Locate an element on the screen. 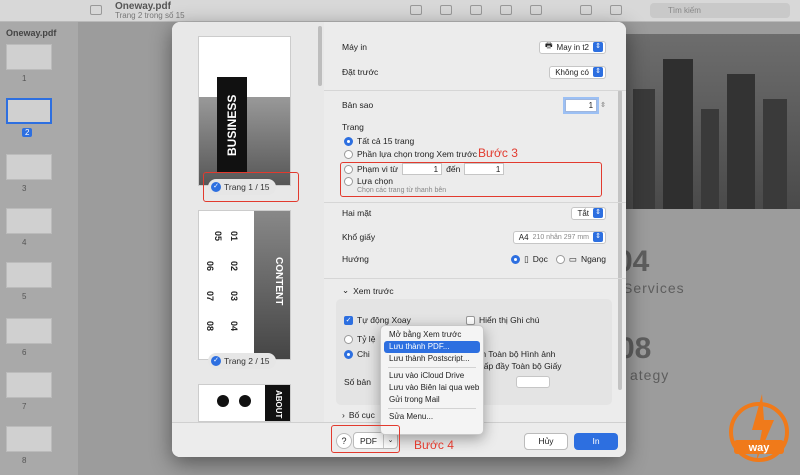  logo-text: way is located at coordinates (759, 448).